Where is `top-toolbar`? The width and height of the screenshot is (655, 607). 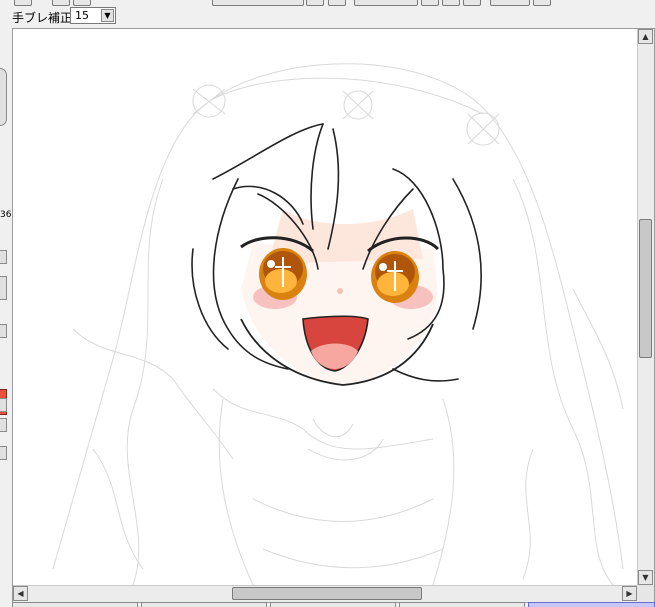 top-toolbar is located at coordinates (327, 3).